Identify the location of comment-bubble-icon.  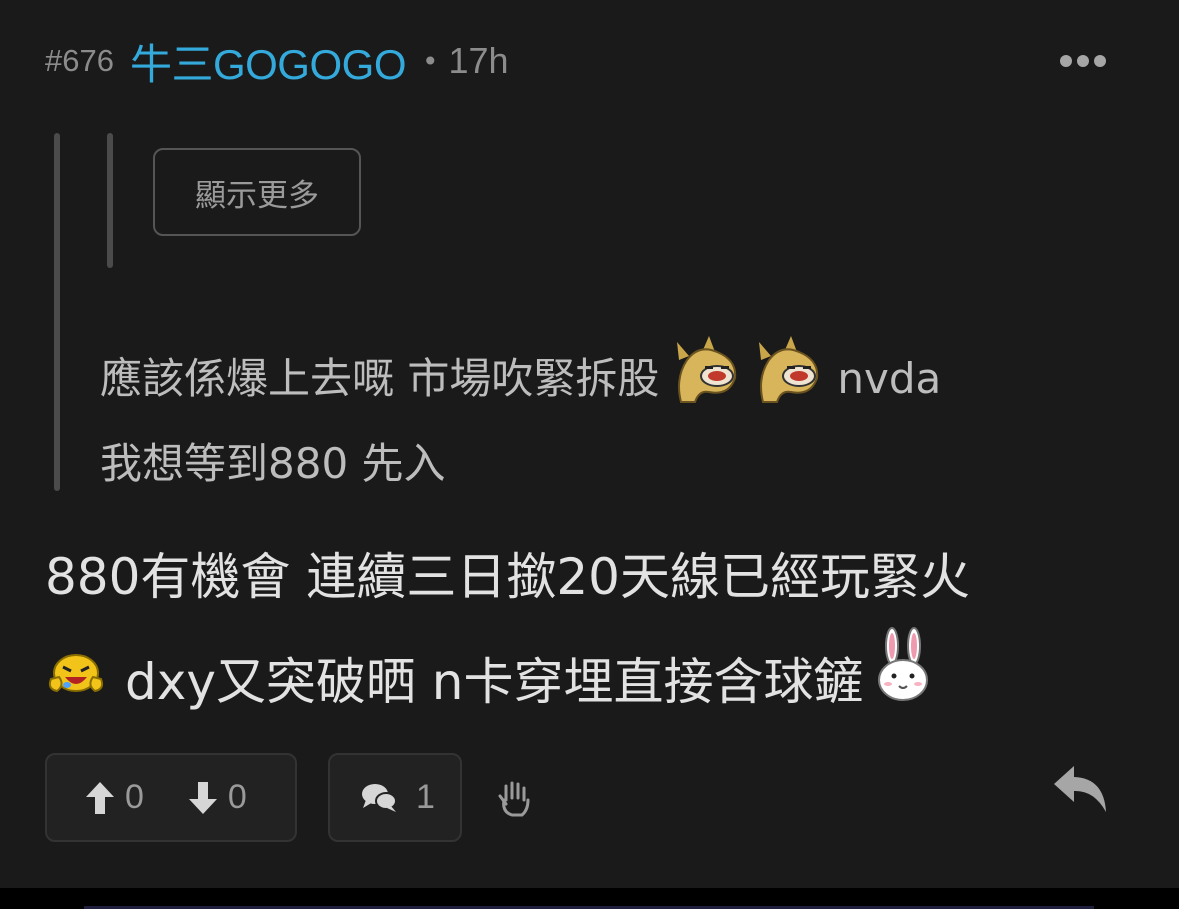
(379, 797).